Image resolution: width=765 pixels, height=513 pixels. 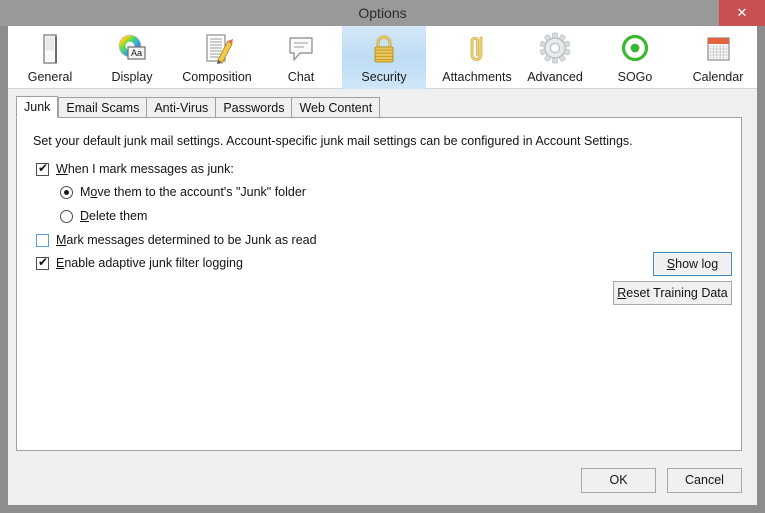 I want to click on toolbar-item-composition: Composition, so click(x=217, y=57).